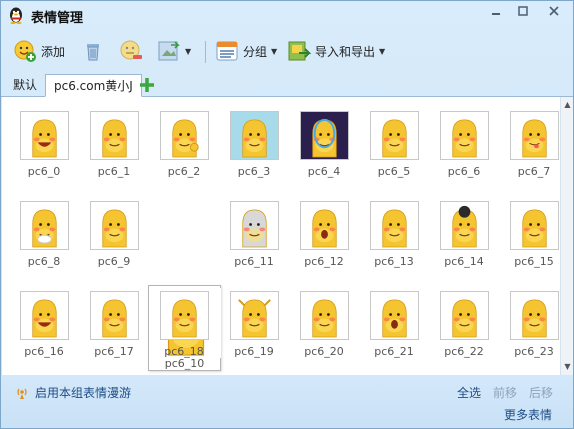 This screenshot has width=574, height=429. I want to click on select-all-link: 全选, so click(469, 392).